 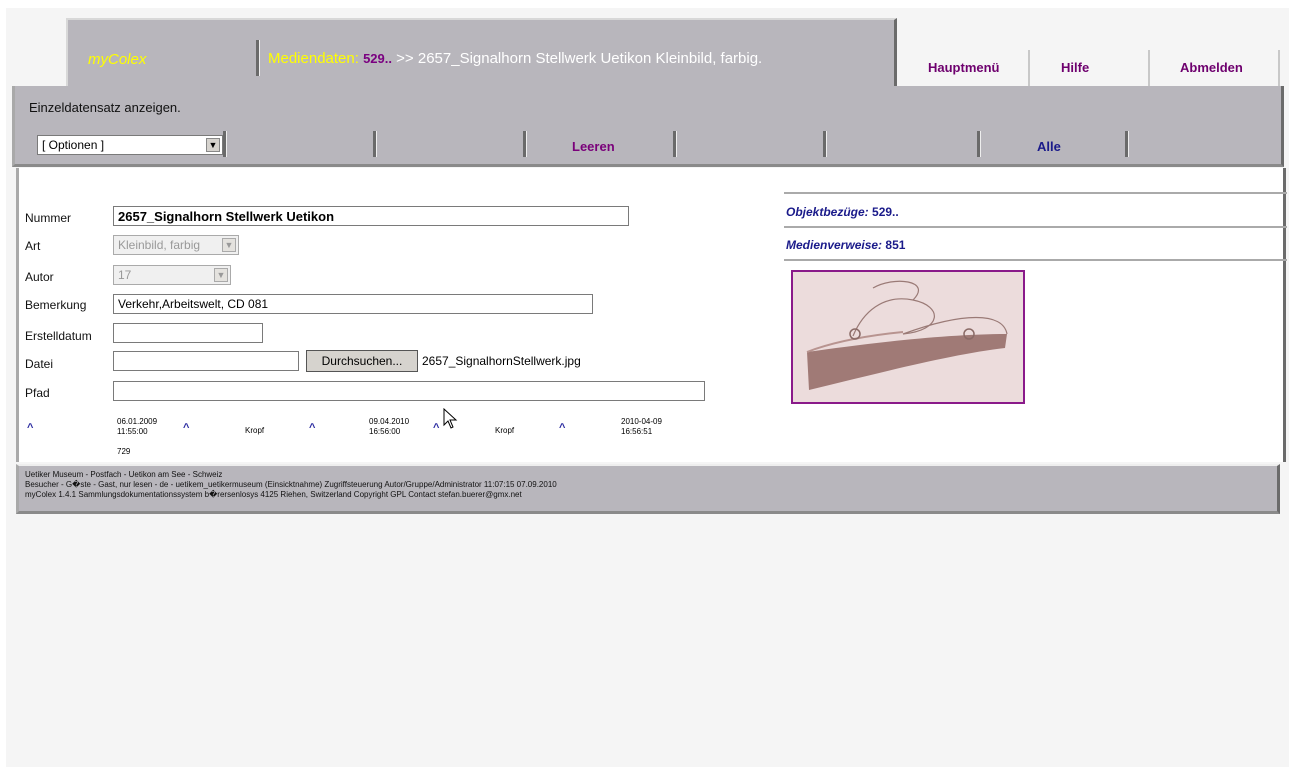 I want to click on title-label: Mediendaten:, so click(x=313, y=58).